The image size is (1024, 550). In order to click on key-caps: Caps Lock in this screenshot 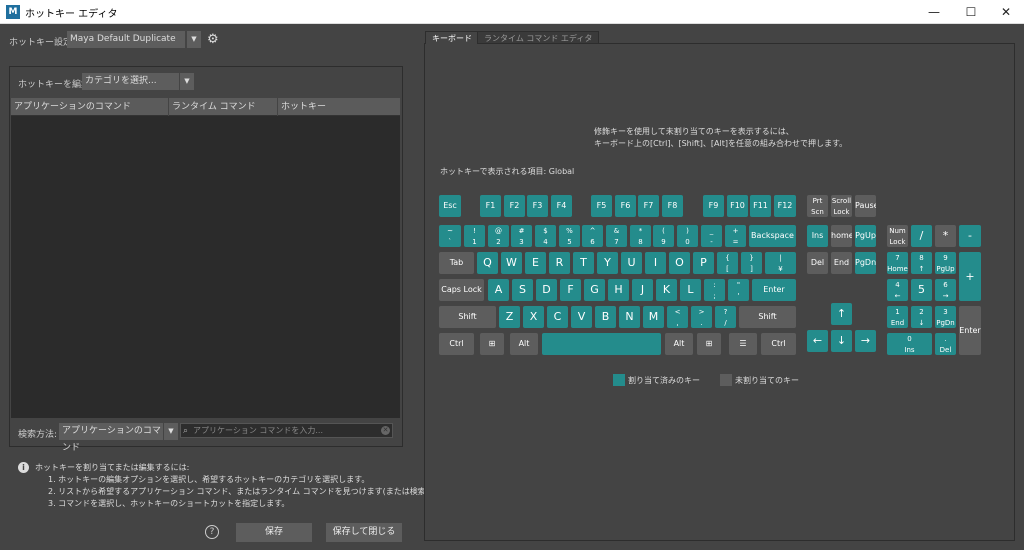, I will do `click(461, 290)`.